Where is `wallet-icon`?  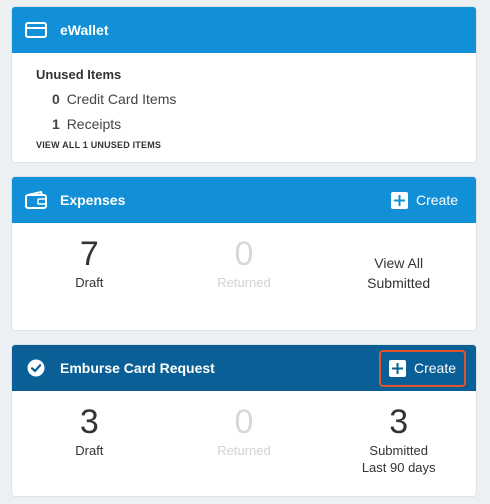 wallet-icon is located at coordinates (36, 200).